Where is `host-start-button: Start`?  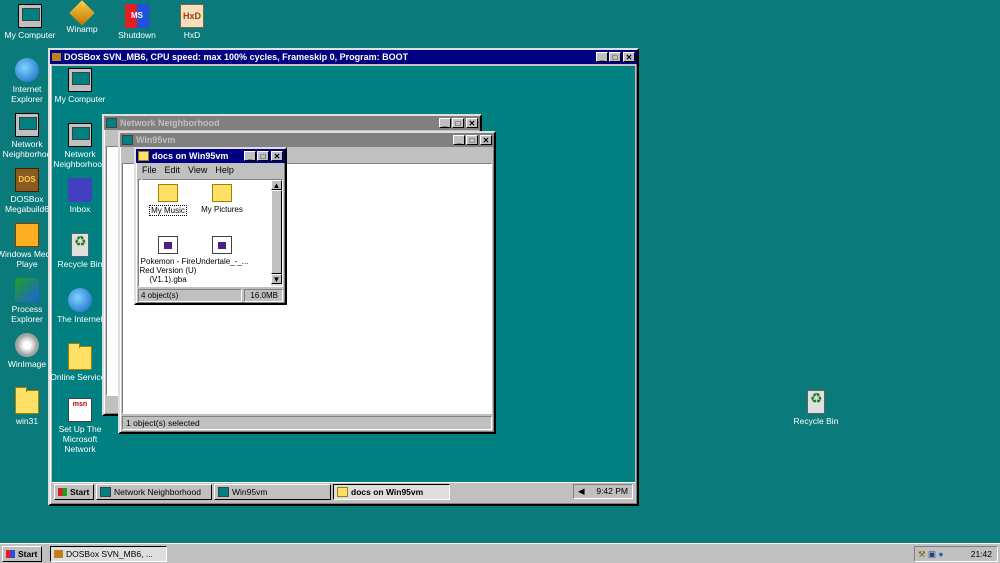
host-start-button: Start is located at coordinates (22, 554).